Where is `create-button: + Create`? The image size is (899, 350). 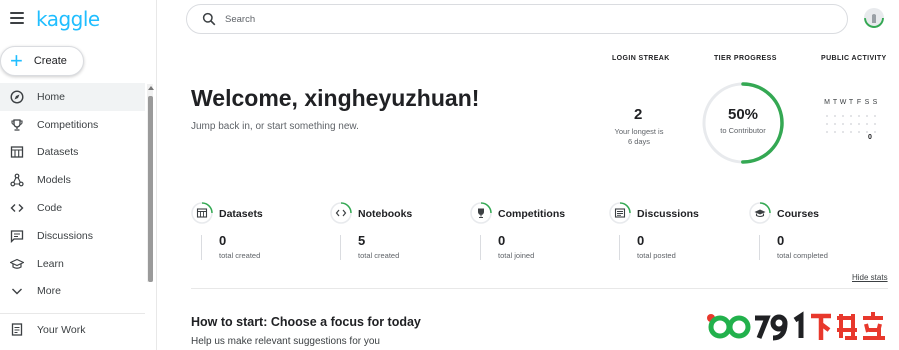
create-button: + Create is located at coordinates (42, 61).